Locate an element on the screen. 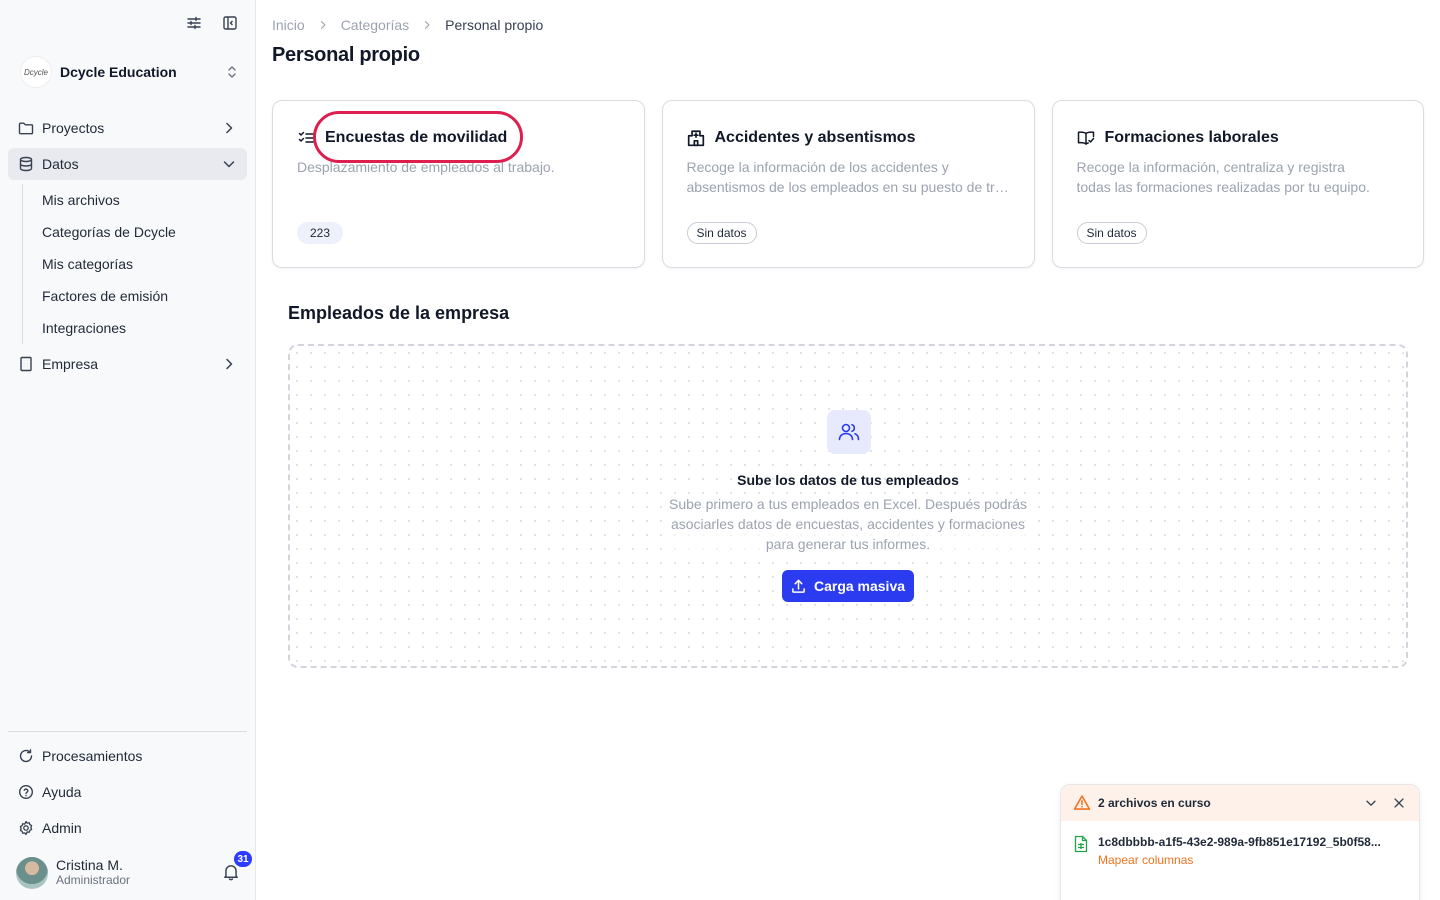 This screenshot has height=900, width=1440. nav-label: Proyectos is located at coordinates (73, 128).